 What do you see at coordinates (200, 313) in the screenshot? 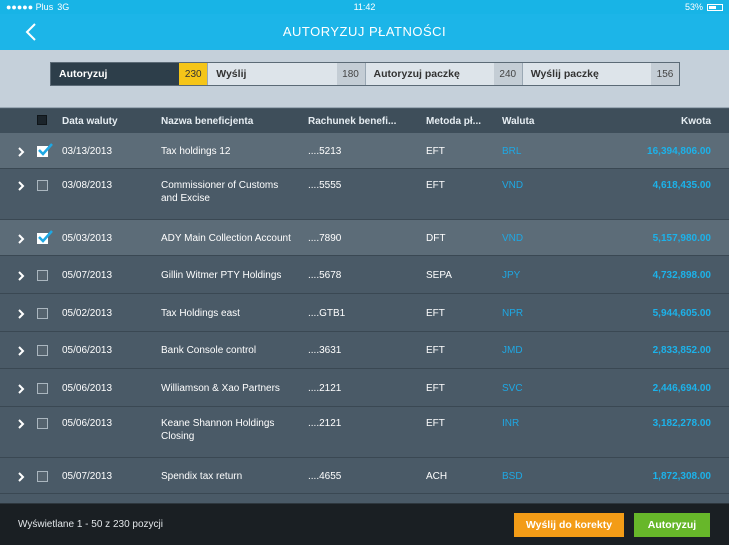
I see `cell-beneficiary: Tax Holdings east` at bounding box center [200, 313].